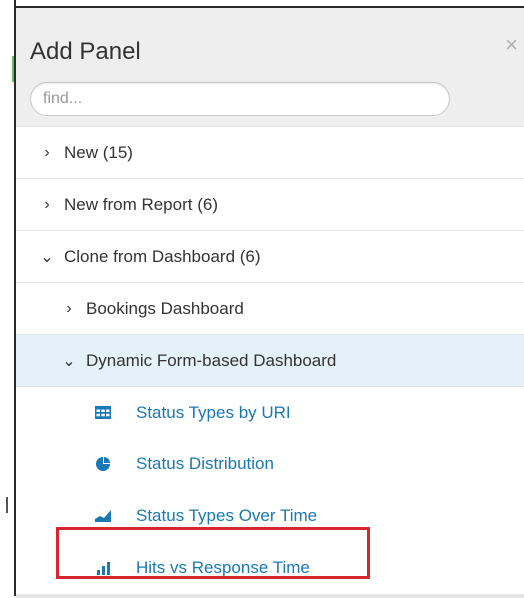 This screenshot has height=598, width=524. Describe the element at coordinates (8, 298) in the screenshot. I see `window-frame-edge` at that location.